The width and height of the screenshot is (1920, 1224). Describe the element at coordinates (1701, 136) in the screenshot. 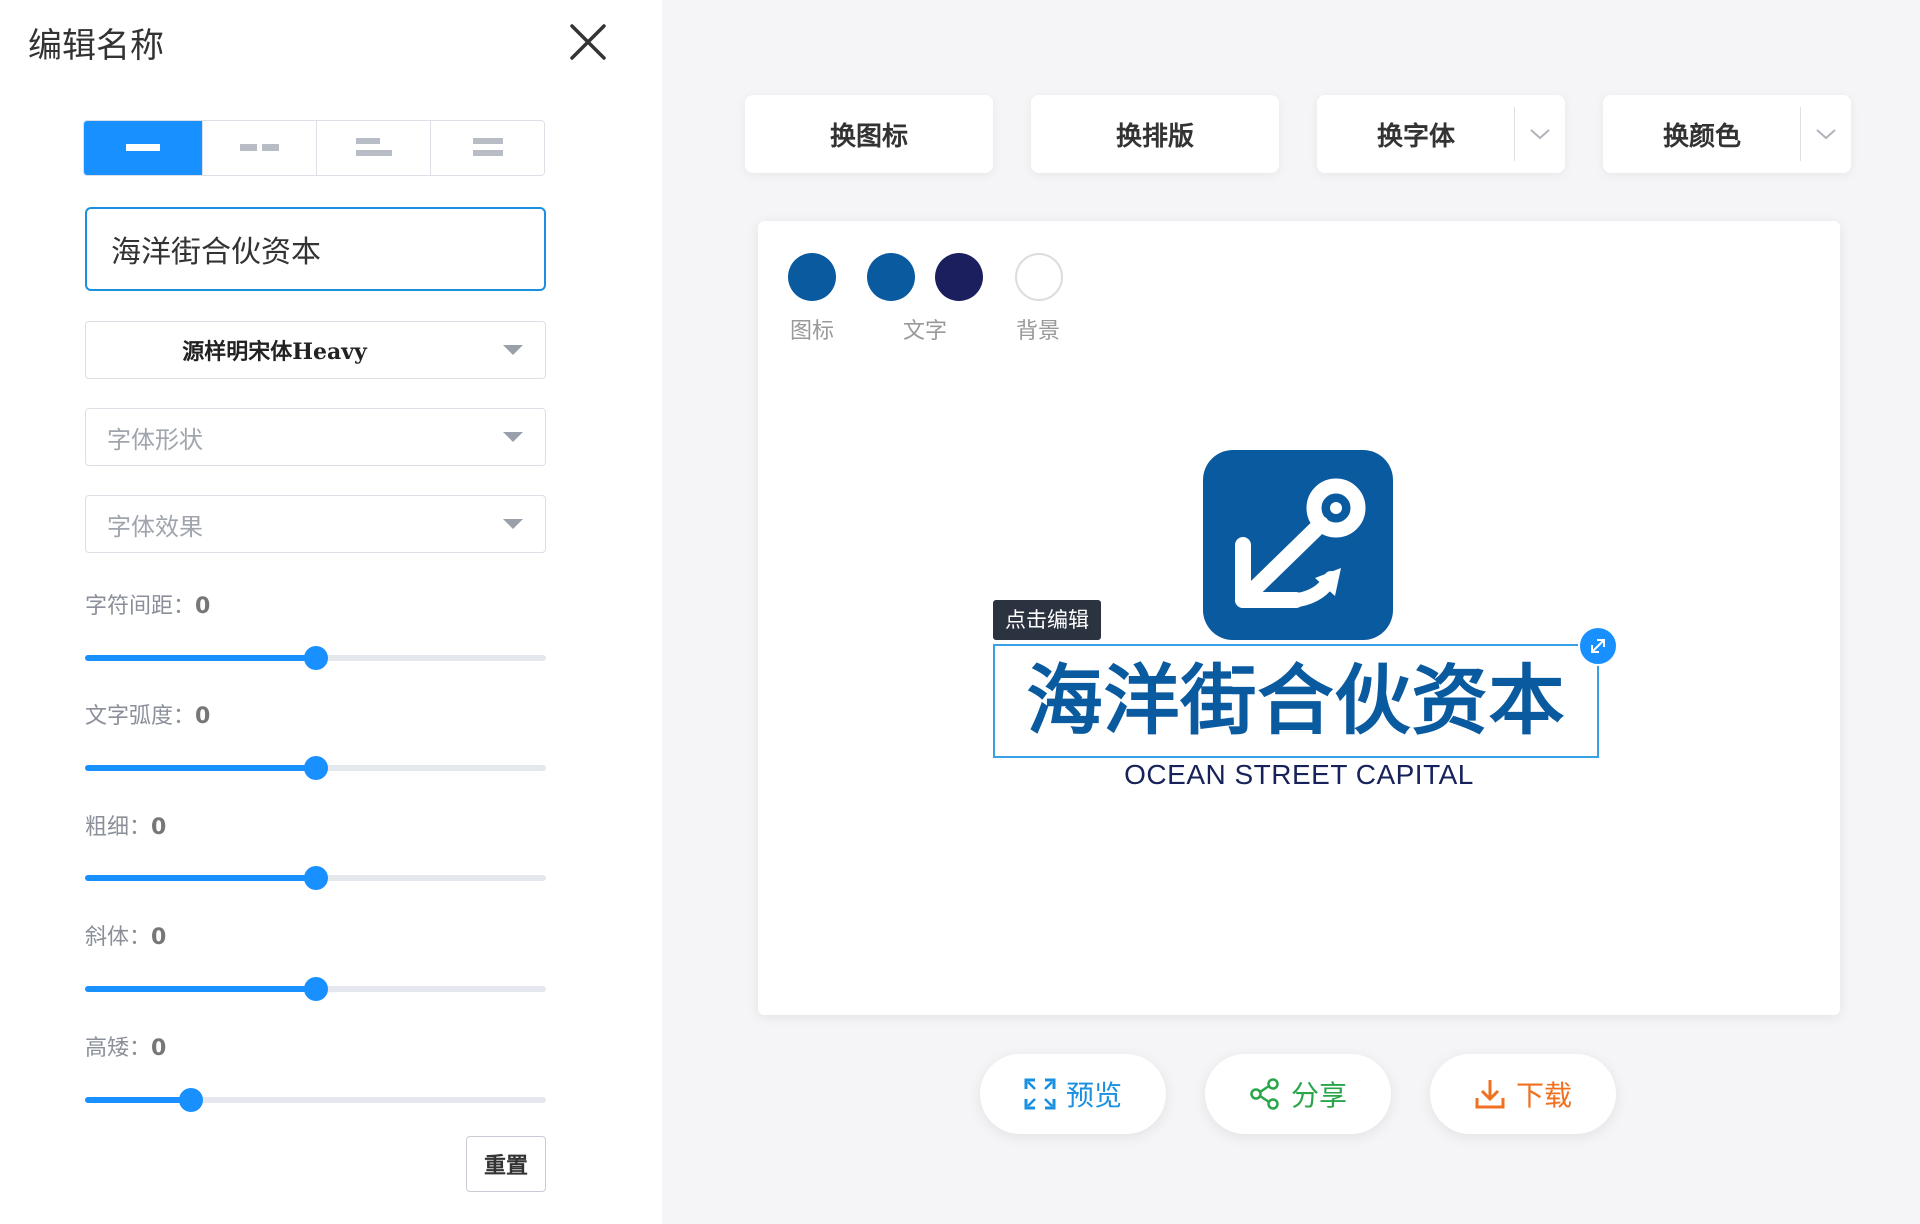

I see `change-color-label: 换颜色` at that location.